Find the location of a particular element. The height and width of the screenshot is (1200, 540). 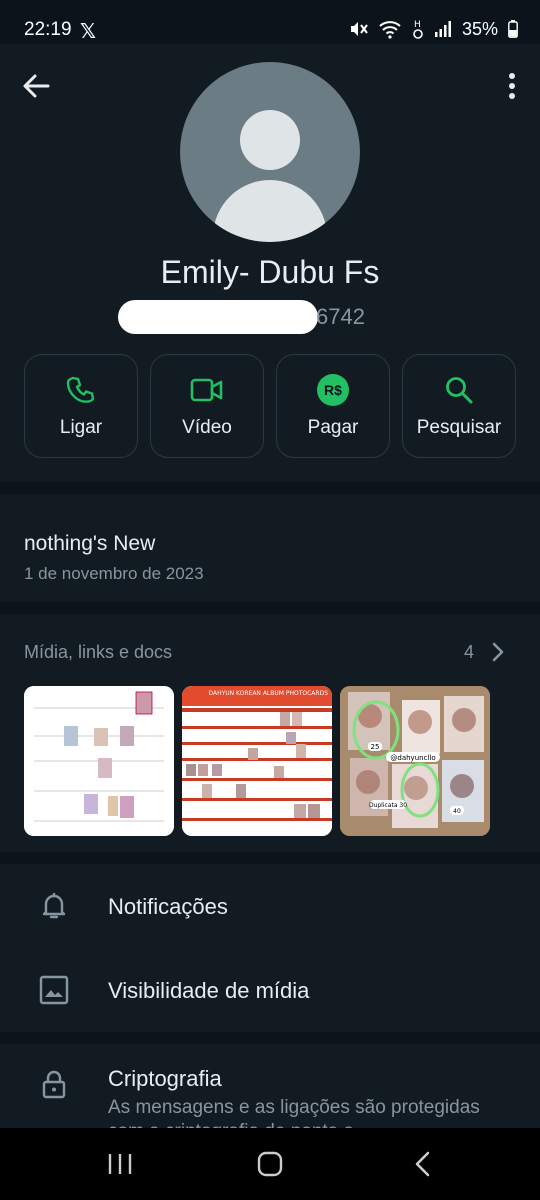

phone-number: 6742 is located at coordinates (270, 317).